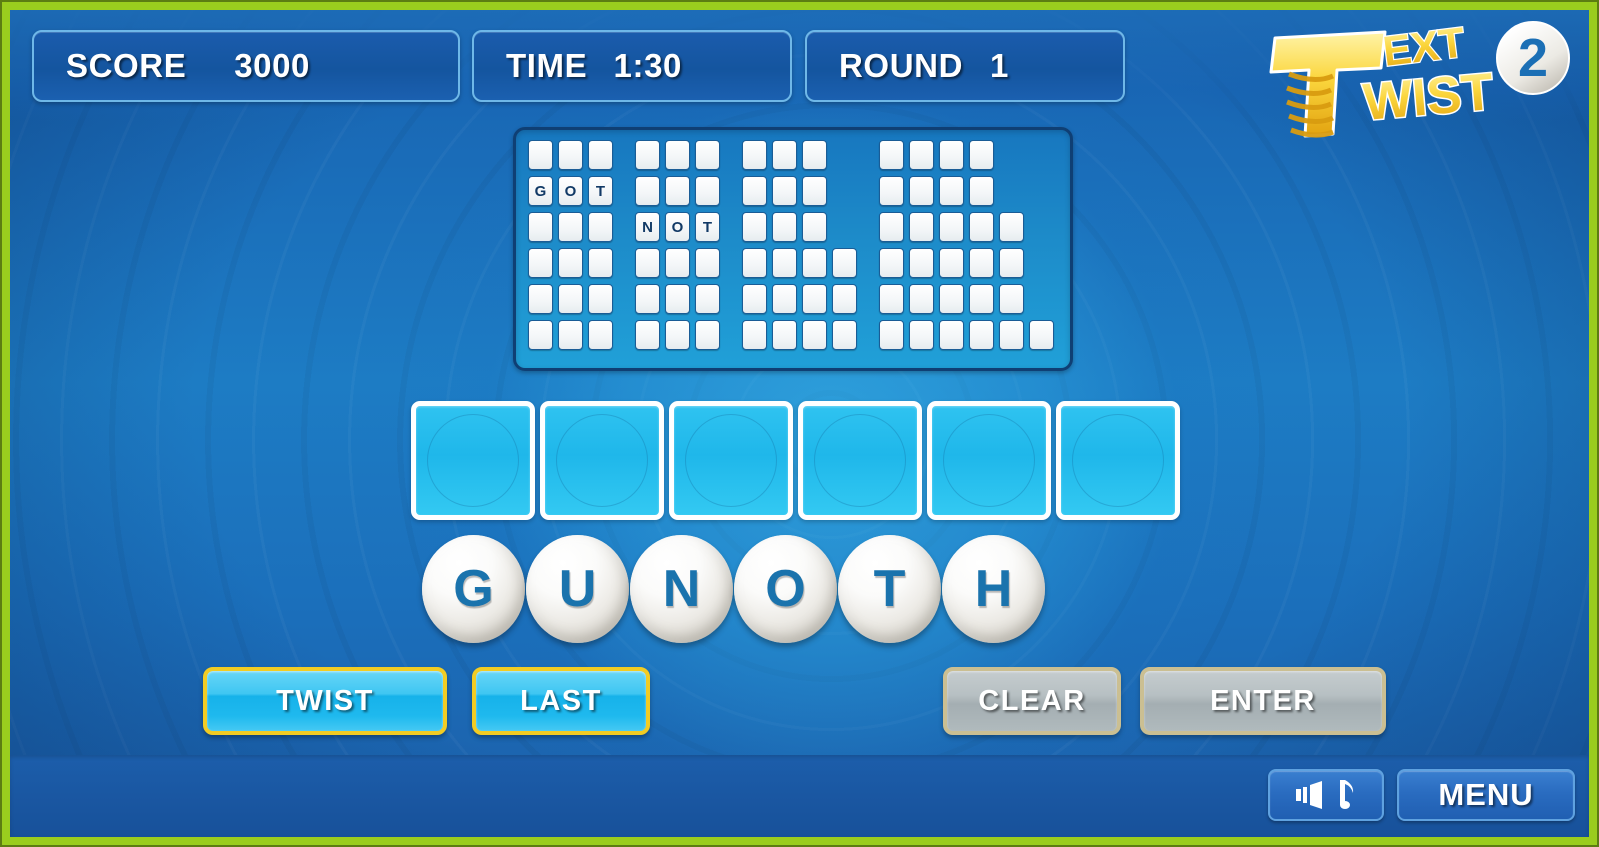  What do you see at coordinates (570, 245) in the screenshot?
I see `word-column: GOT` at bounding box center [570, 245].